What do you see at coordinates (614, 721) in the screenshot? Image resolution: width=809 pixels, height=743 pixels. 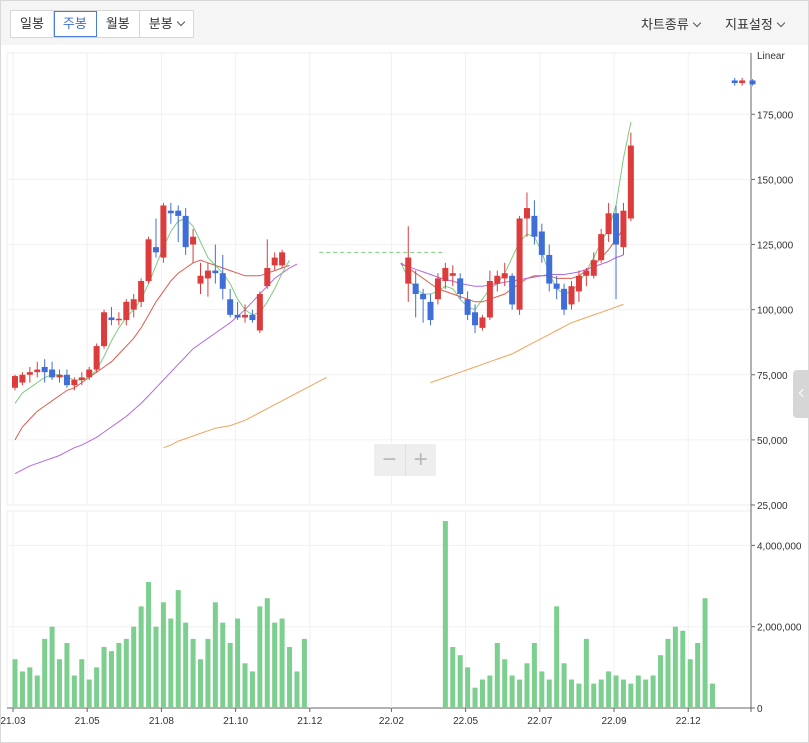 I see `x-tick-label: 22.09` at bounding box center [614, 721].